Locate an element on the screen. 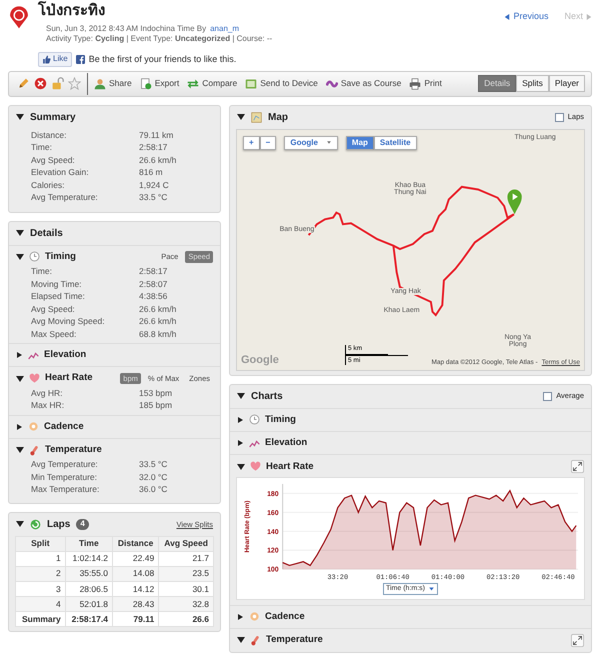 Image resolution: width=600 pixels, height=658 pixels. toolbar-button: Compare is located at coordinates (212, 84).